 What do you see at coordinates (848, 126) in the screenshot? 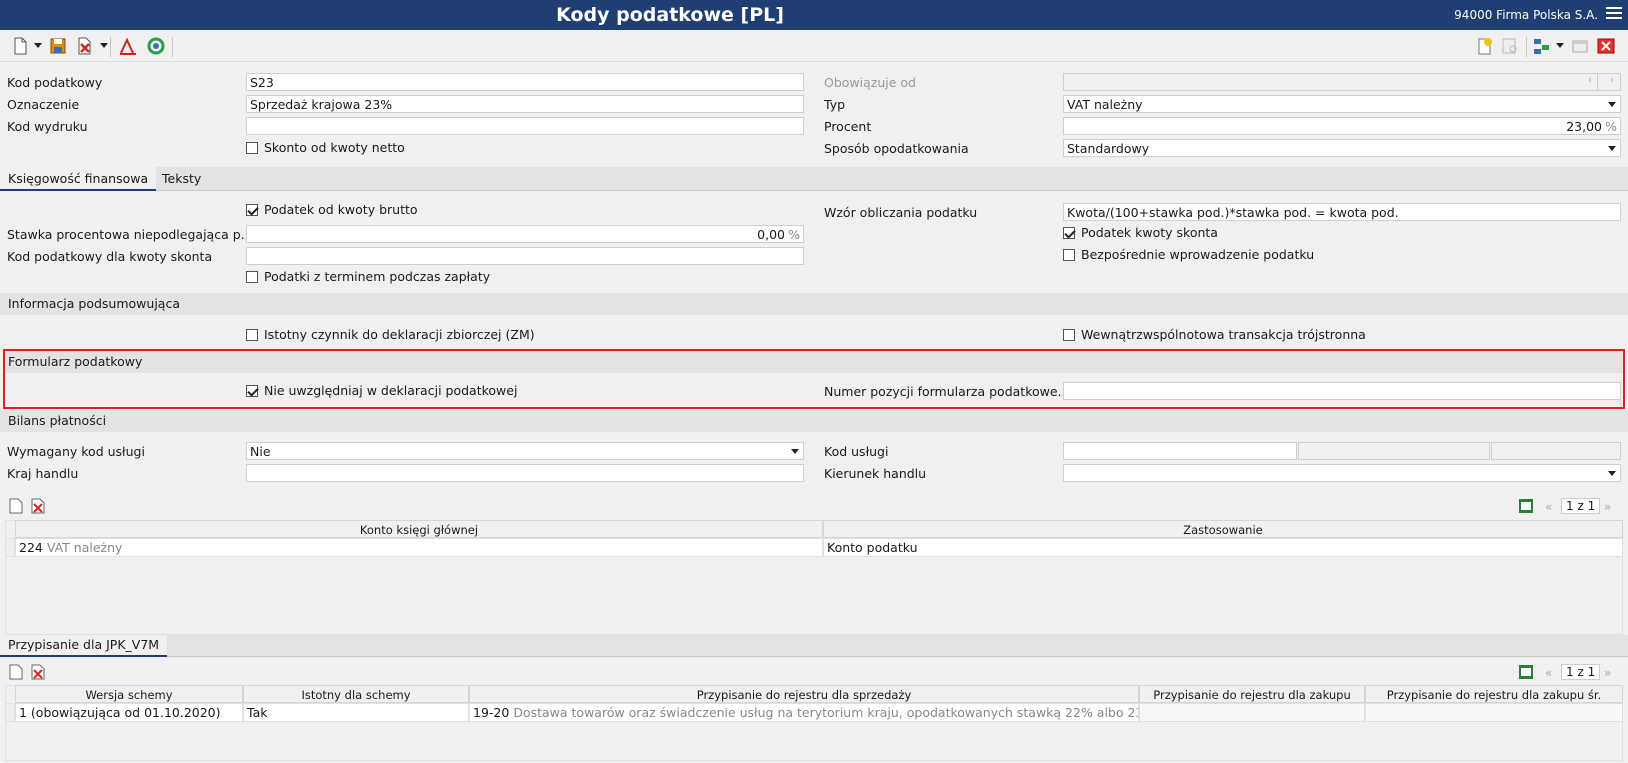
I see `procent-label: Procent` at bounding box center [848, 126].